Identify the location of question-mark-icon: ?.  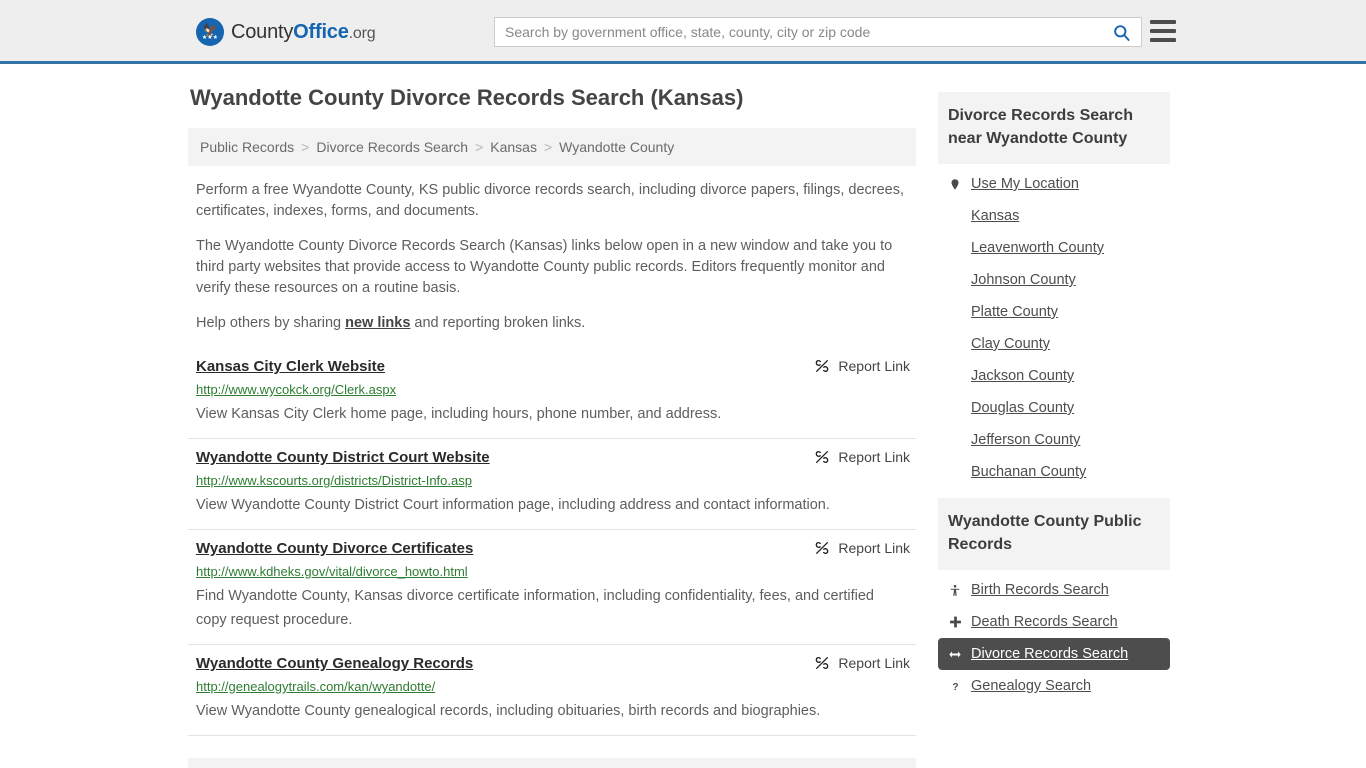
(955, 686).